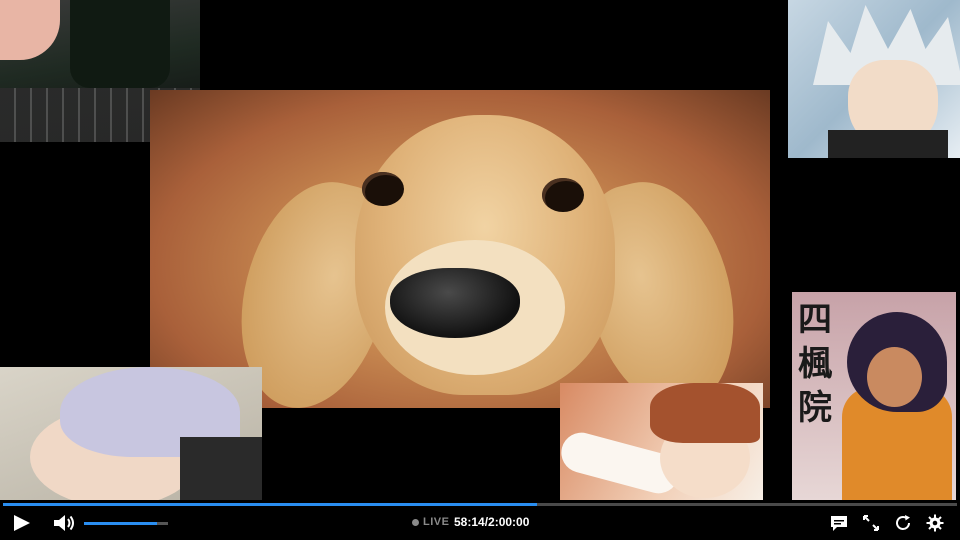 The image size is (960, 540). I want to click on live-label: LIVE, so click(436, 522).